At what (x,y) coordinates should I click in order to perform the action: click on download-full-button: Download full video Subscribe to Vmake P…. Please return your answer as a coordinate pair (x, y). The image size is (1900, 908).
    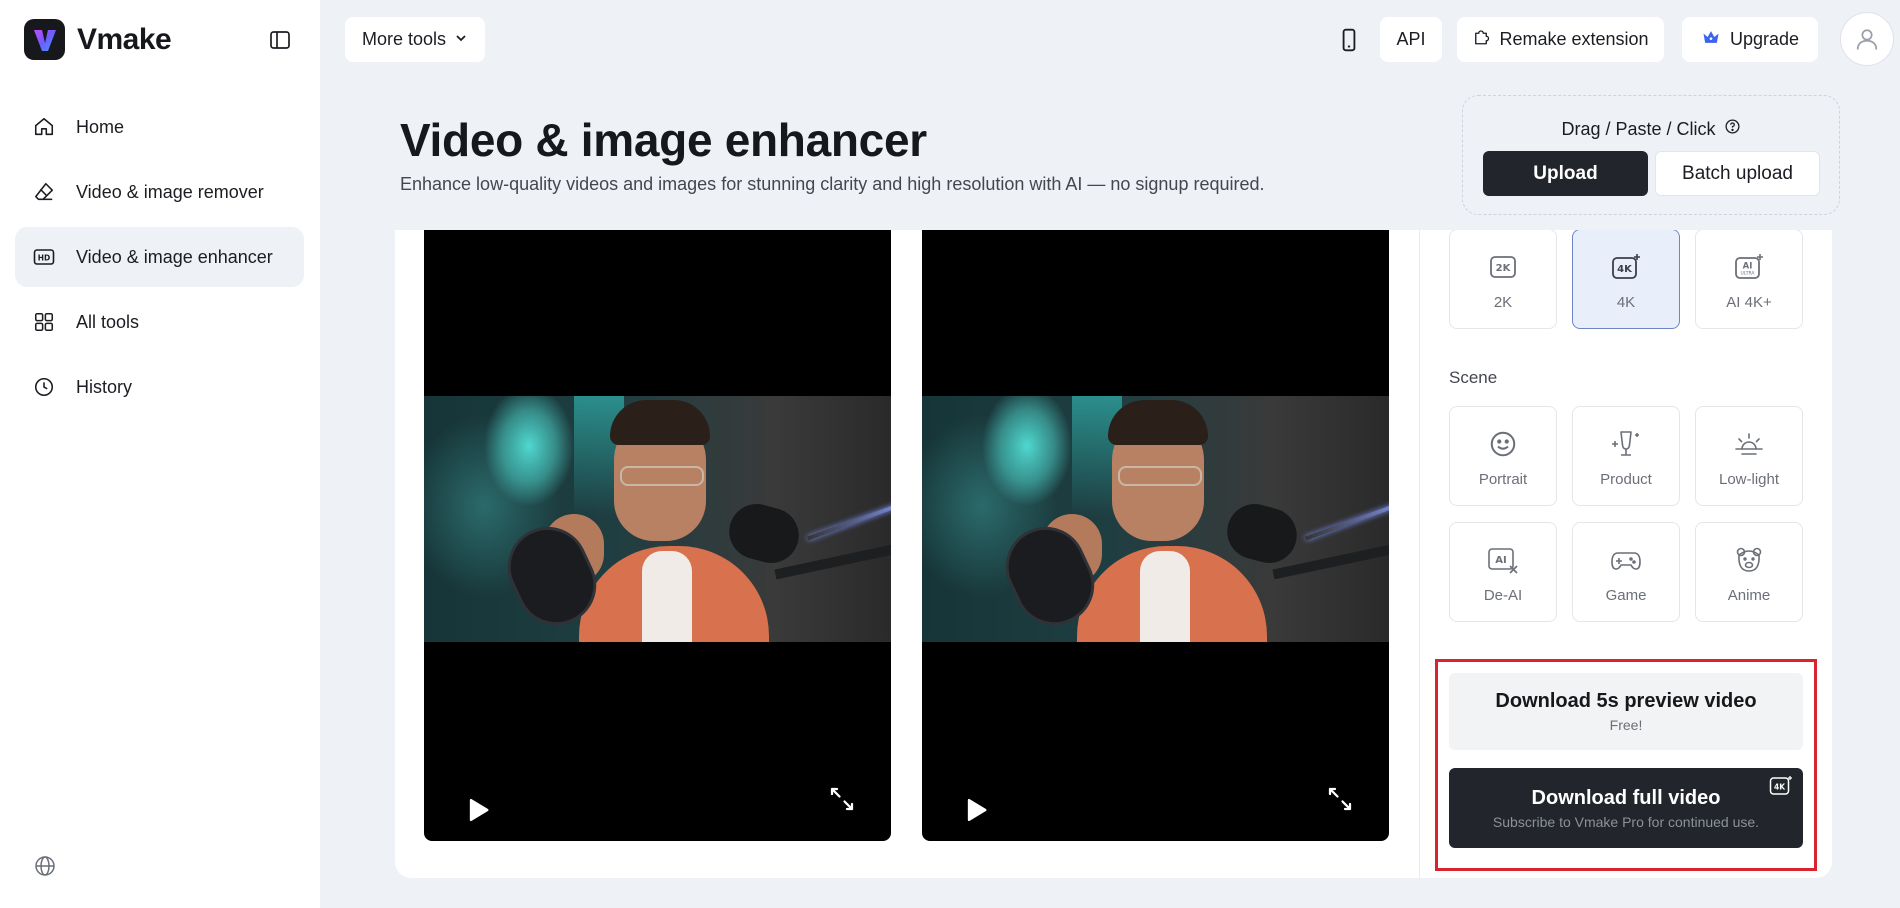
    Looking at the image, I should click on (1626, 808).